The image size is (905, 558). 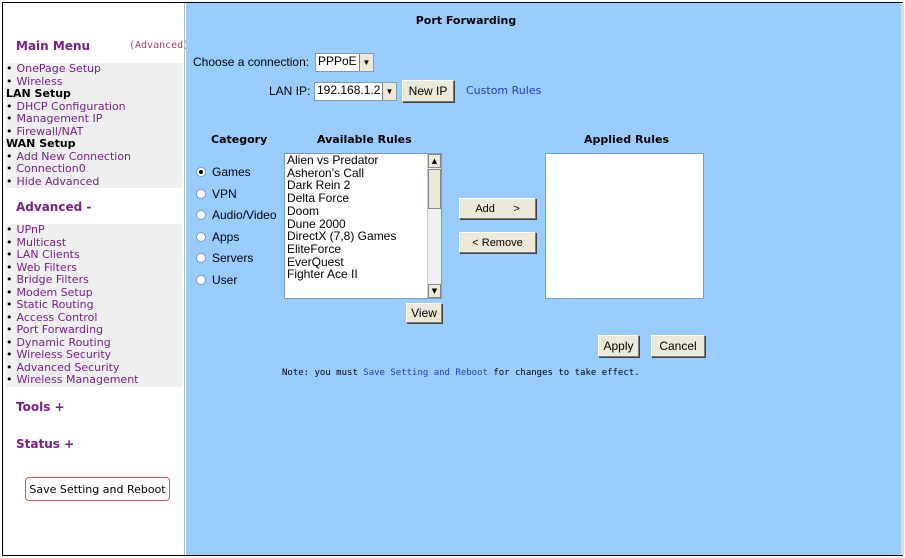 What do you see at coordinates (233, 258) in the screenshot?
I see `category-label: Servers` at bounding box center [233, 258].